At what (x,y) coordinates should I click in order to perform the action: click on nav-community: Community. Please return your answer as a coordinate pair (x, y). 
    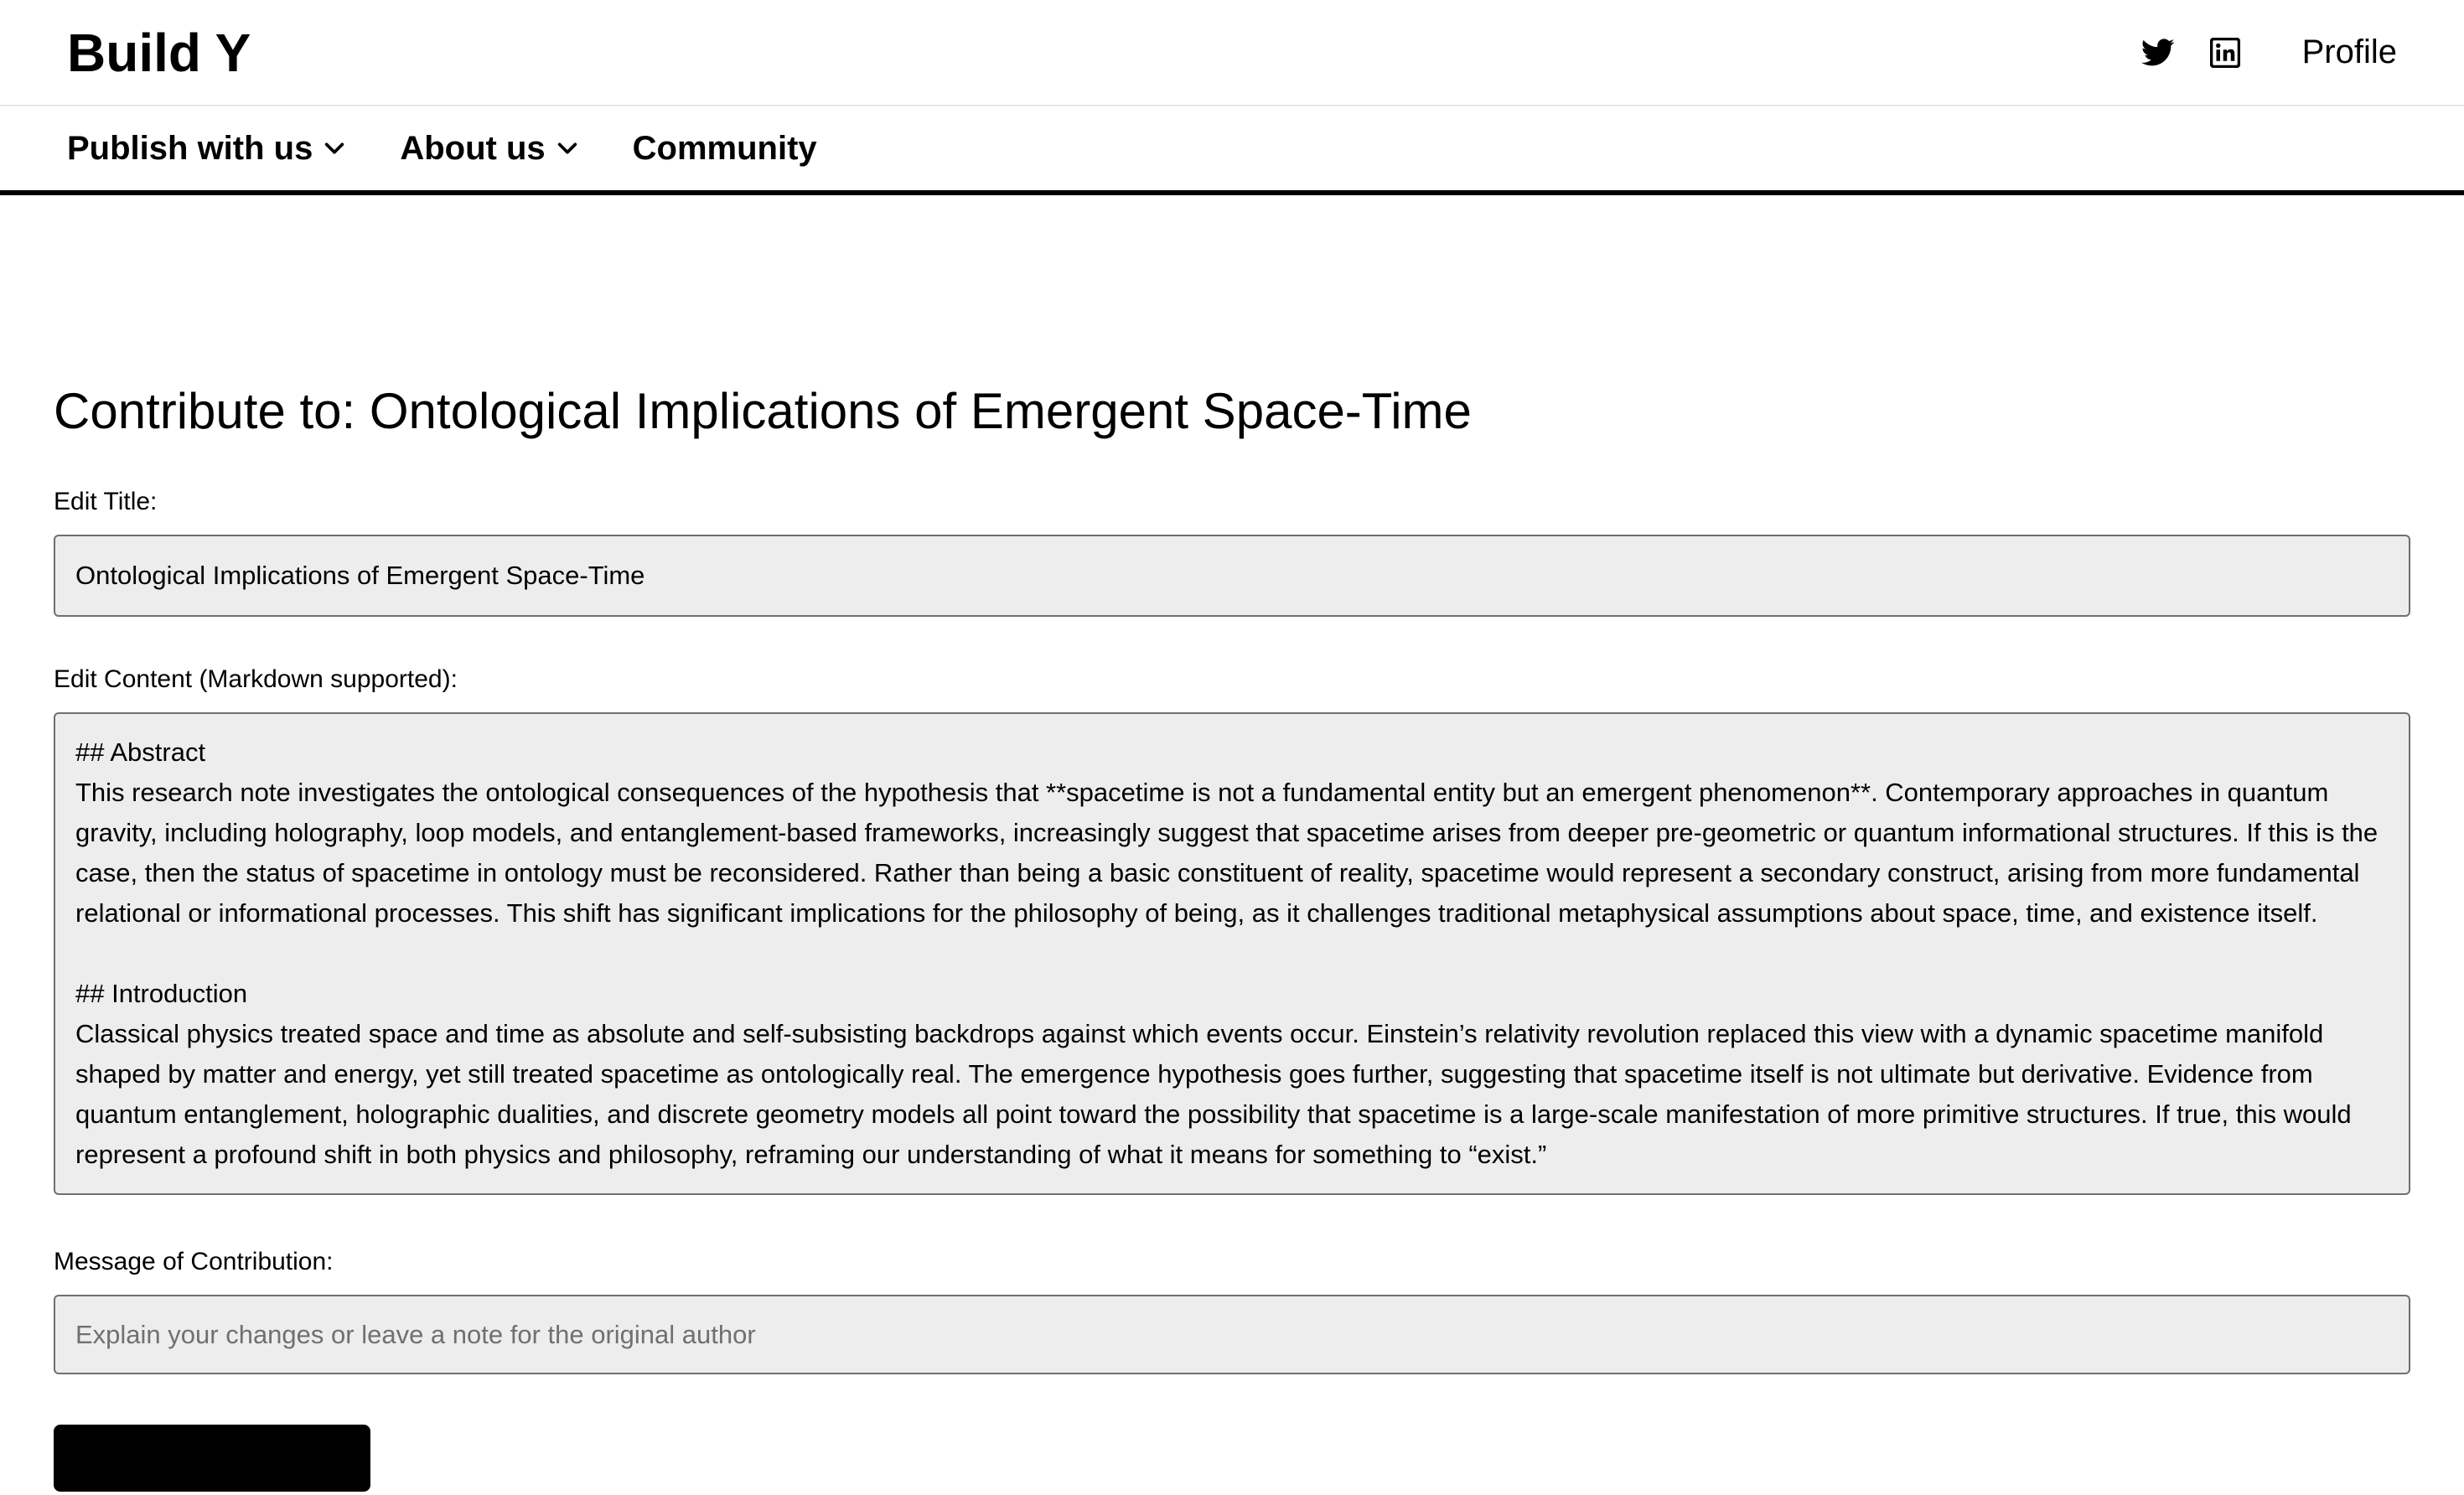
    Looking at the image, I should click on (725, 149).